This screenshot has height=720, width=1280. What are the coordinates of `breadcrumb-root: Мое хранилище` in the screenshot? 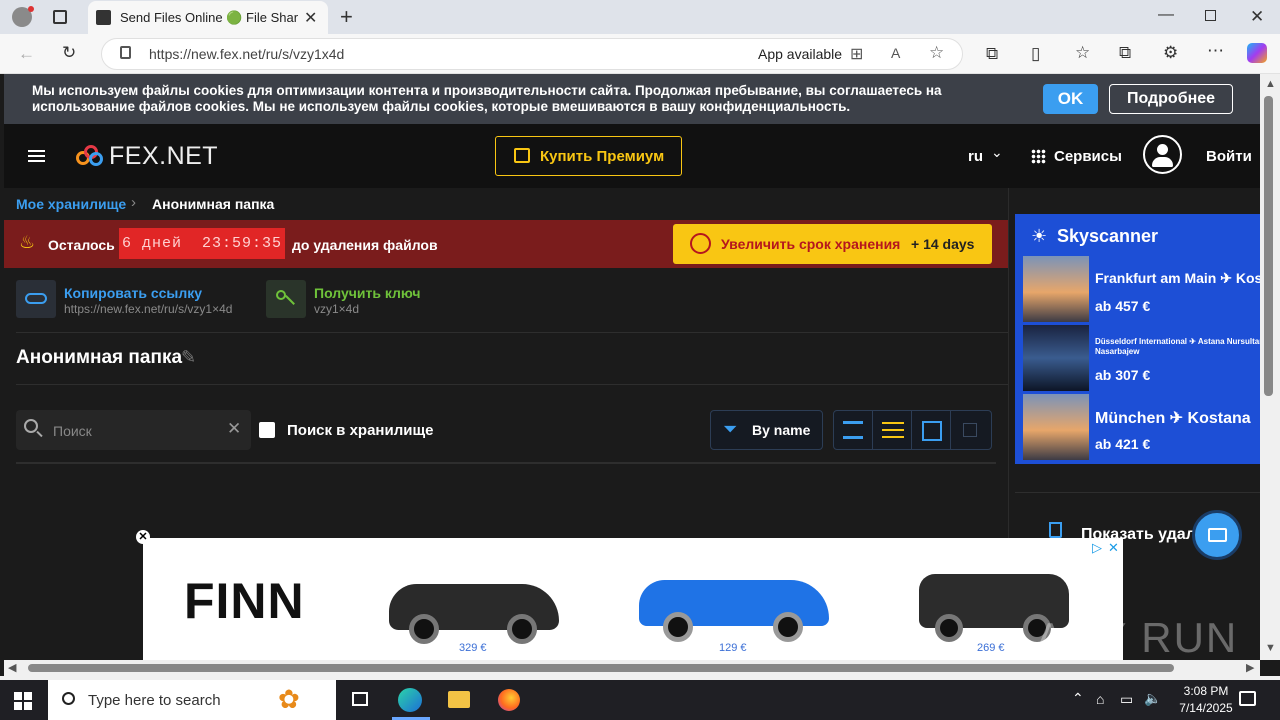 It's located at (71, 204).